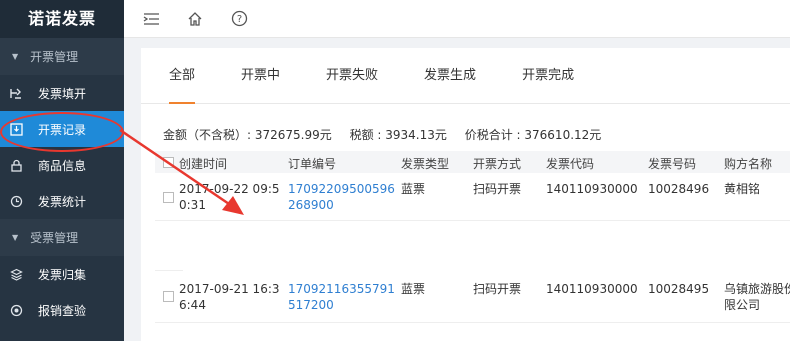  I want to click on home-icon, so click(195, 19).